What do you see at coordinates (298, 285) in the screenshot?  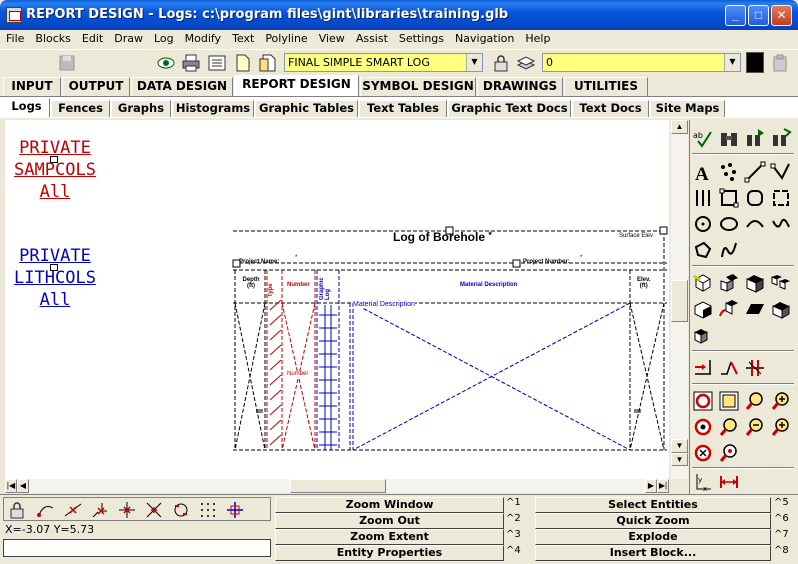 I see `col-number-label: Number` at bounding box center [298, 285].